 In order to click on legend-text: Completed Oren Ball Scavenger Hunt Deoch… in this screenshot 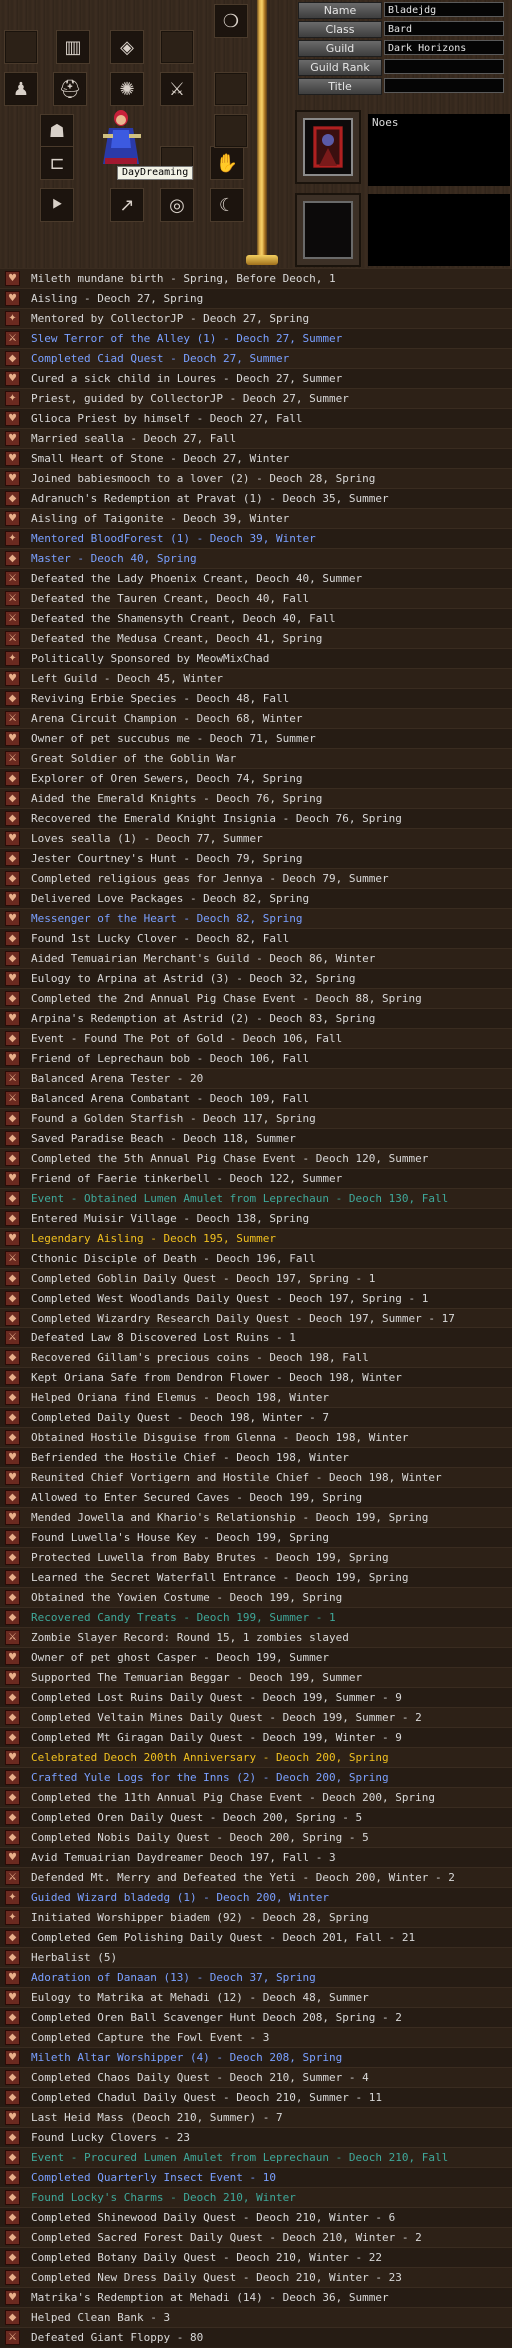, I will do `click(216, 2018)`.